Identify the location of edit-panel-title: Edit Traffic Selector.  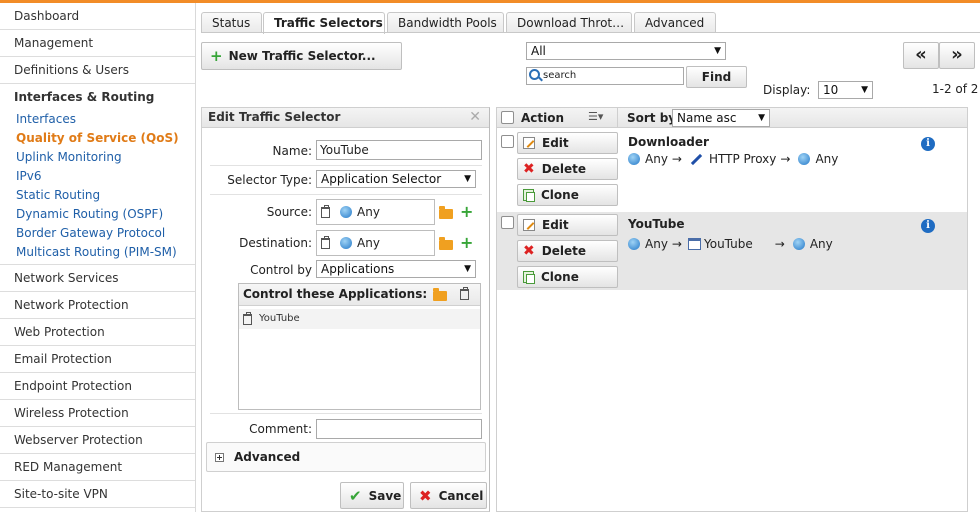
(274, 117).